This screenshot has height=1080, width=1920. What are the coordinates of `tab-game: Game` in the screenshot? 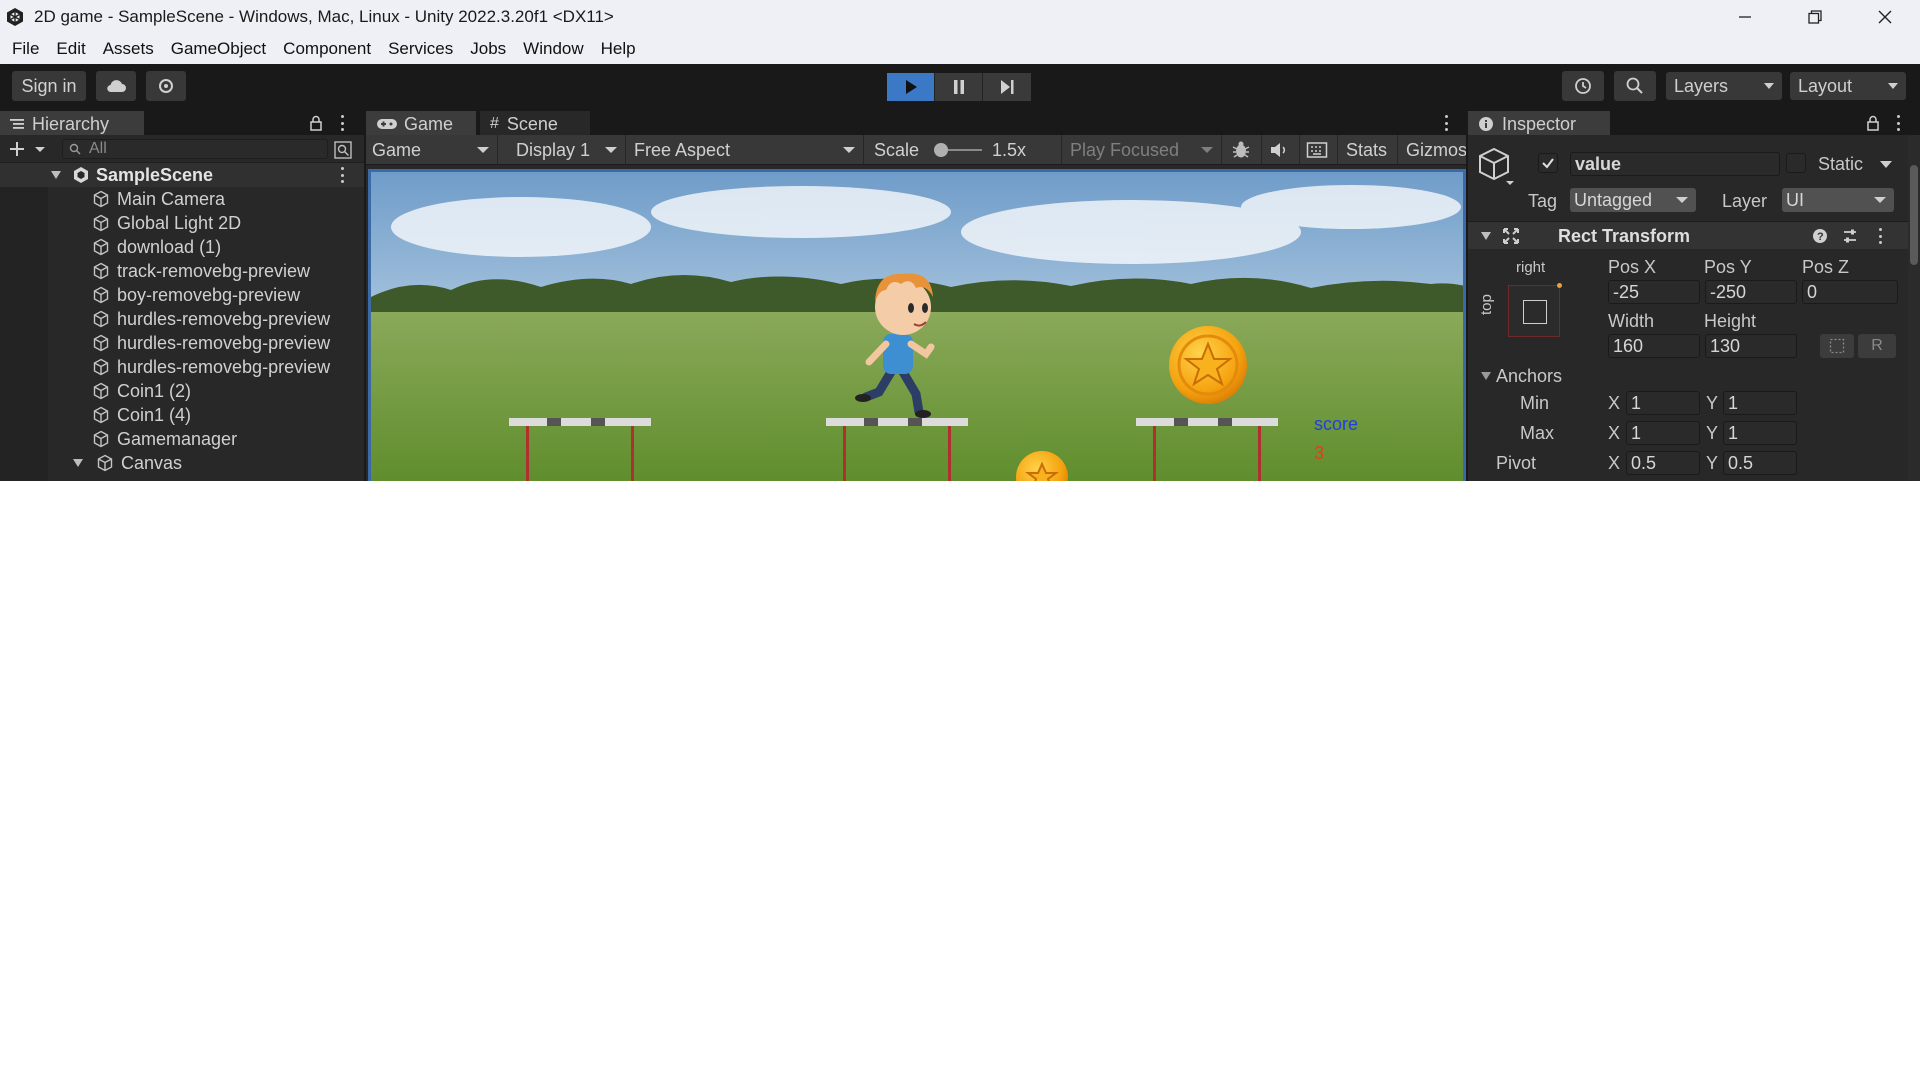 It's located at (421, 123).